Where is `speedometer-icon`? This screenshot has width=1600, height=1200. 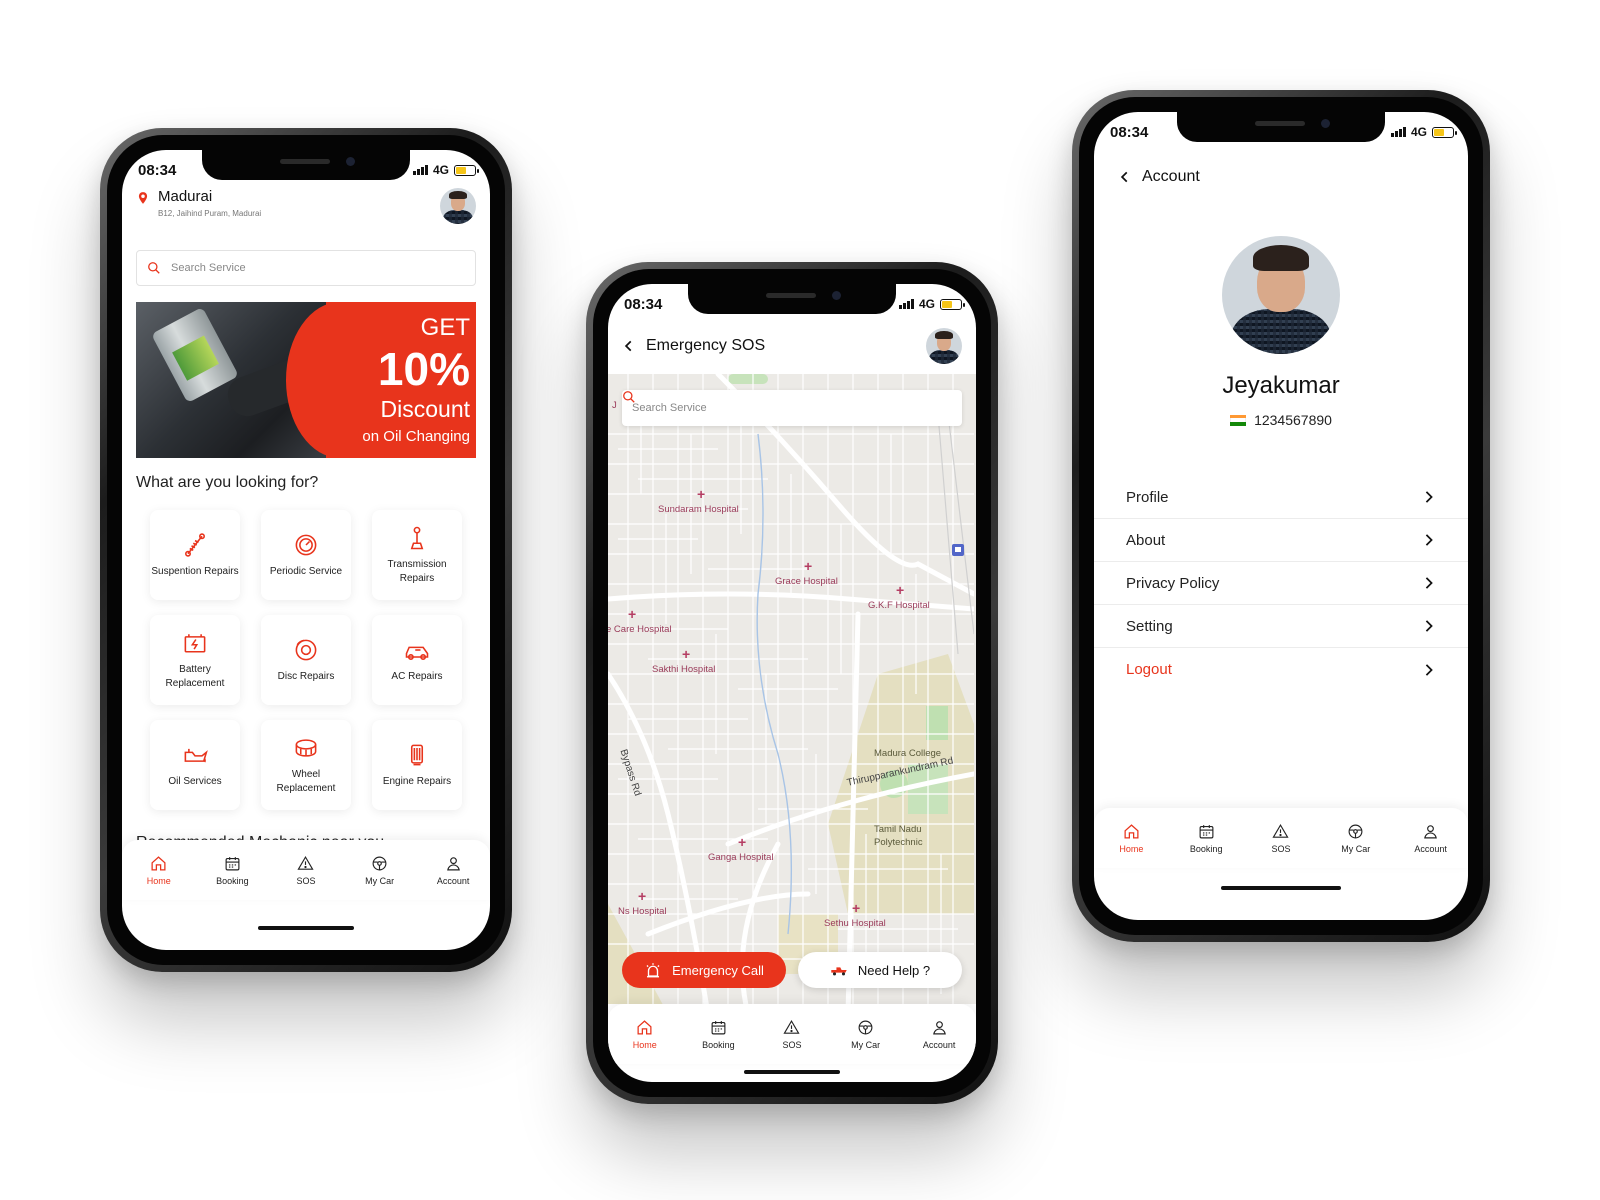
speedometer-icon is located at coordinates (306, 545).